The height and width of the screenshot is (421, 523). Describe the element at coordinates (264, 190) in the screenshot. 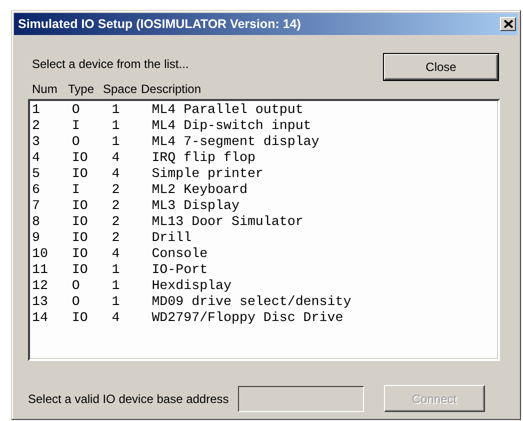

I see `list-item: 6 I 2 ML2 Keyboard` at that location.